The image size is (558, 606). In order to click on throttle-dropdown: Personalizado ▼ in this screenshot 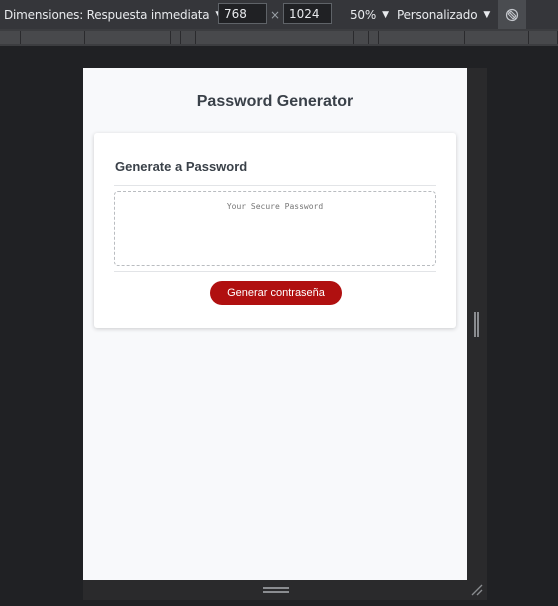, I will do `click(443, 14)`.